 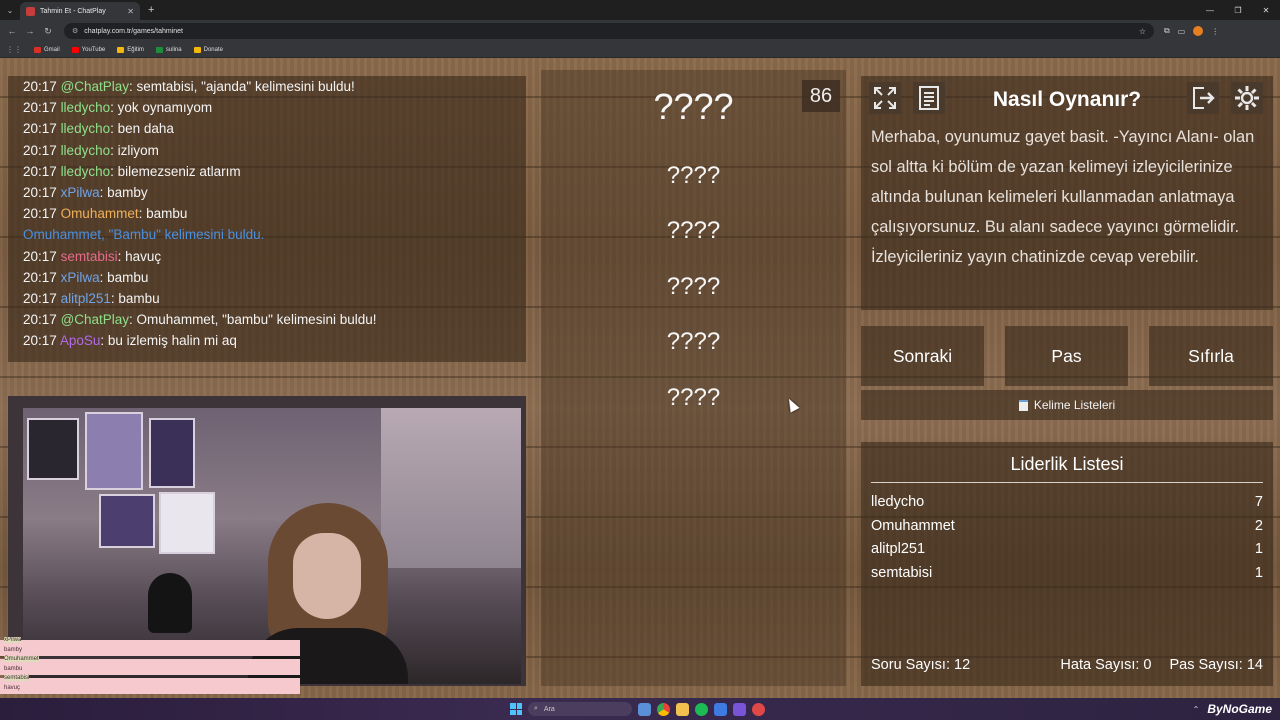 I want to click on overlay-username: semtabisi, so click(x=17, y=678).